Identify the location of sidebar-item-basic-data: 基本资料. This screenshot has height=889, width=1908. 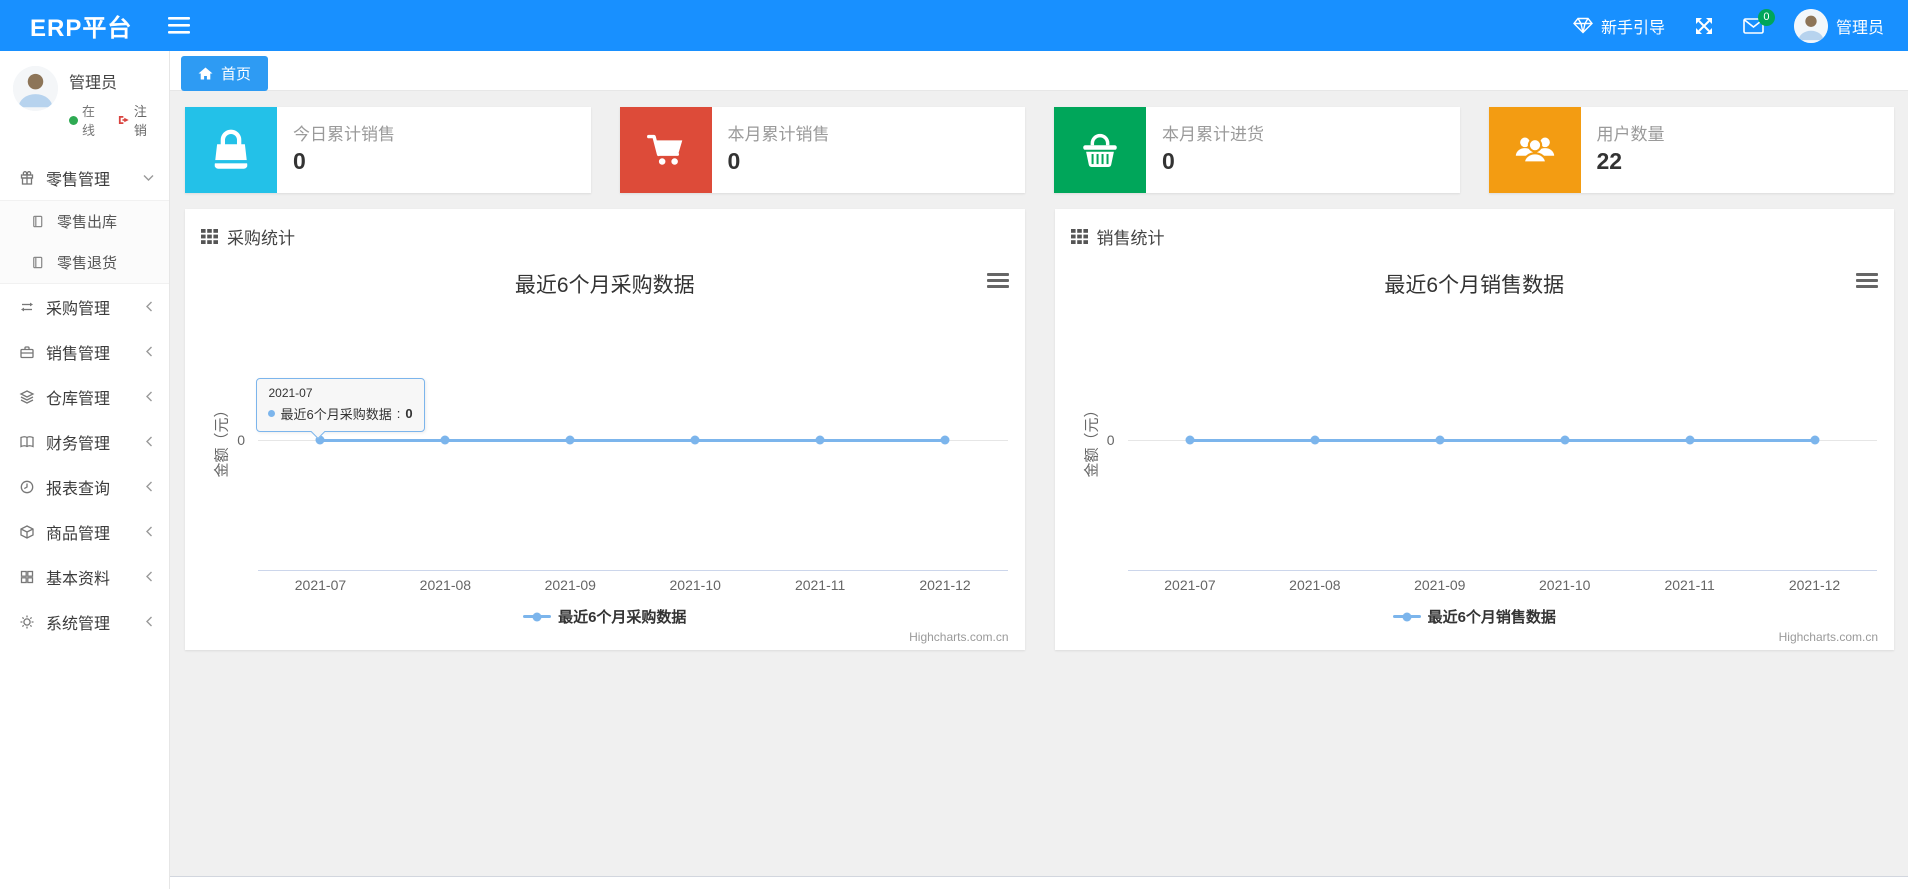
(84, 576).